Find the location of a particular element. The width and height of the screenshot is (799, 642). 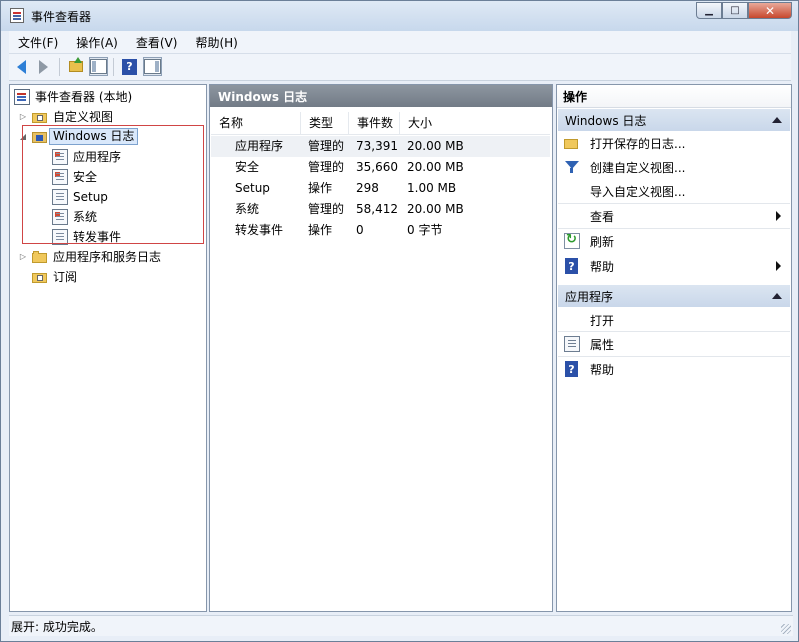

back-button is located at coordinates (21, 66).